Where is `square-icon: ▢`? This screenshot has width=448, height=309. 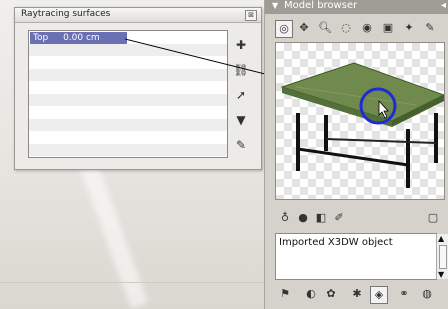
square-icon: ▢ is located at coordinates (433, 218).